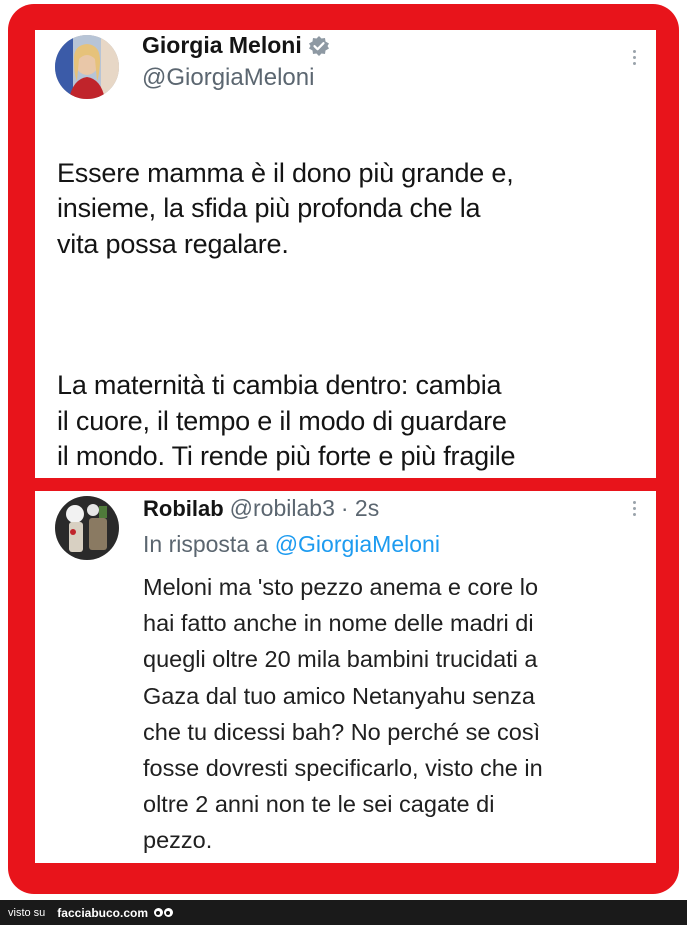 The width and height of the screenshot is (687, 925). I want to click on watermark-bar: visto su facciabuco.com, so click(343, 912).